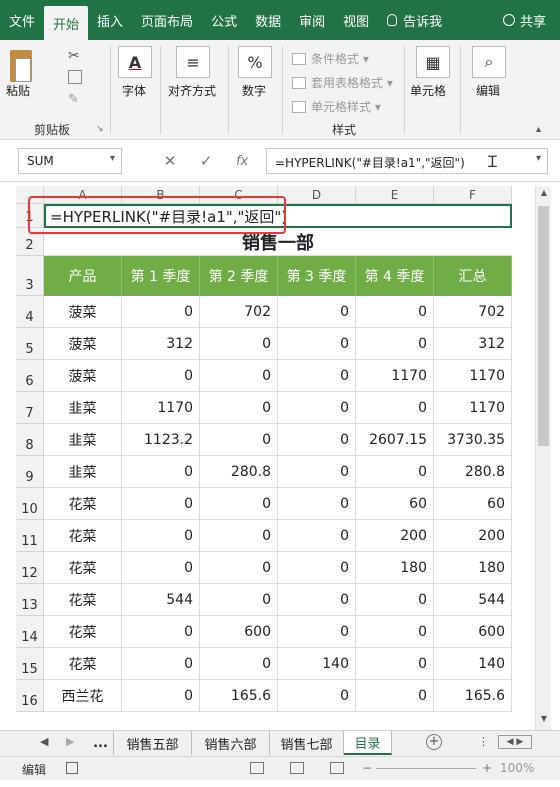 The width and height of the screenshot is (560, 787). What do you see at coordinates (517, 768) in the screenshot?
I see `zoom-level: 100%` at bounding box center [517, 768].